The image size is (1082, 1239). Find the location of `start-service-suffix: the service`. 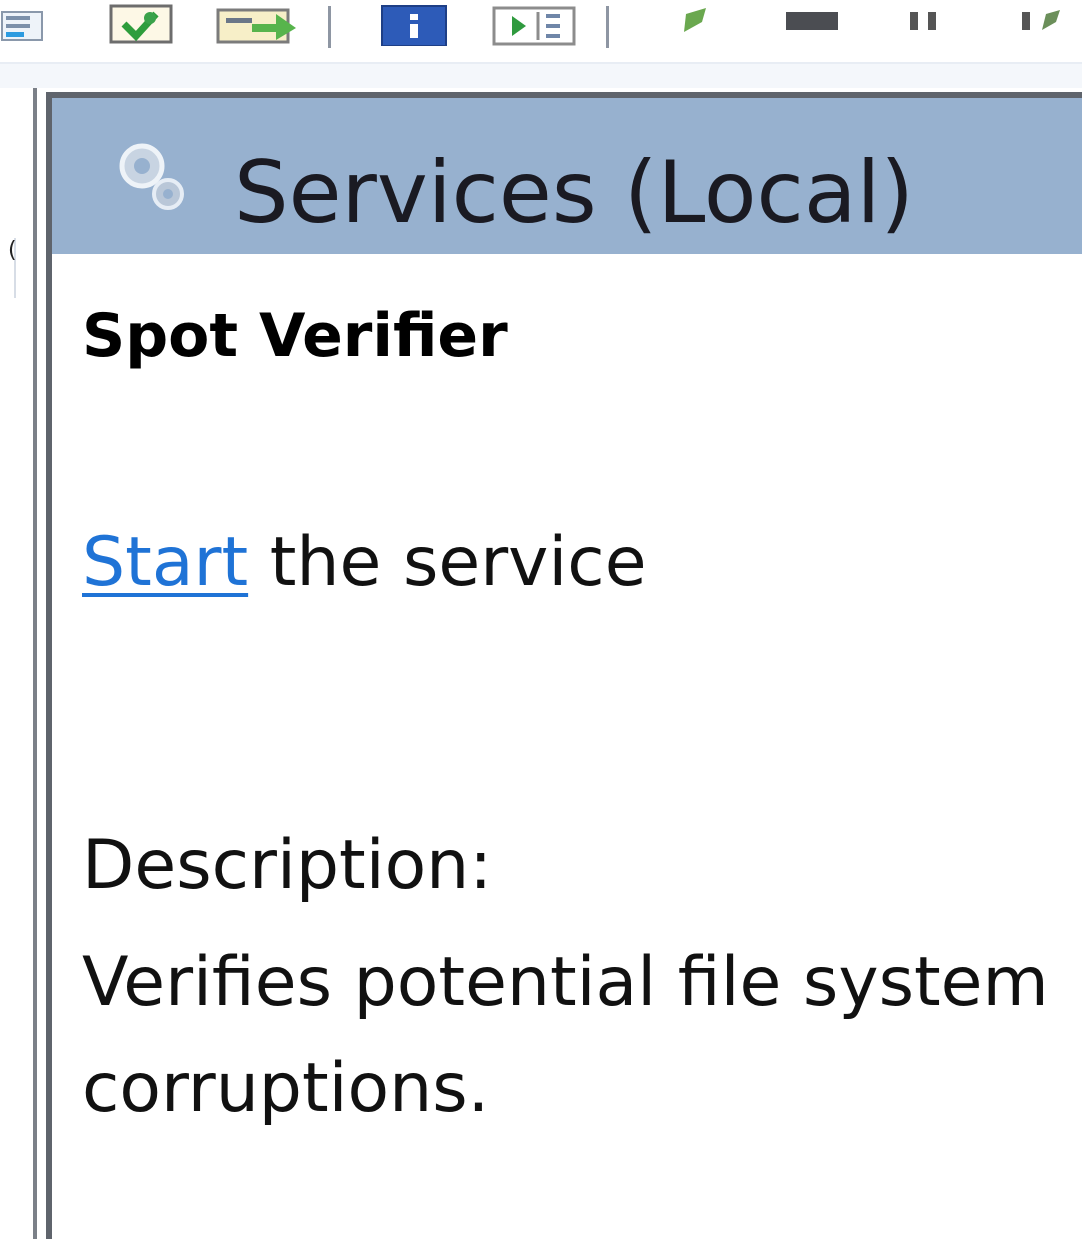

start-service-suffix: the service is located at coordinates (447, 562).